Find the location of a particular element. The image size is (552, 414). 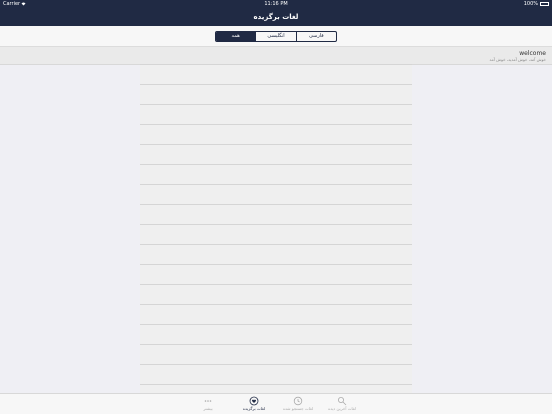

segment-english: انگلیسی is located at coordinates (275, 36).